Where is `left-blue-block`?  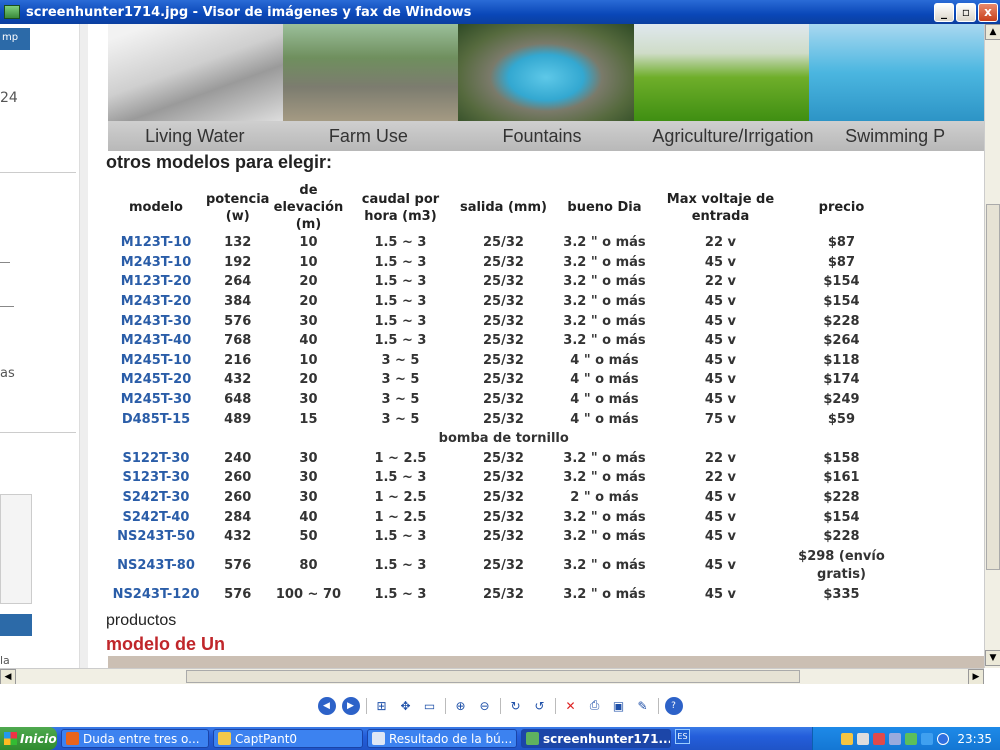
left-blue-block is located at coordinates (16, 625).